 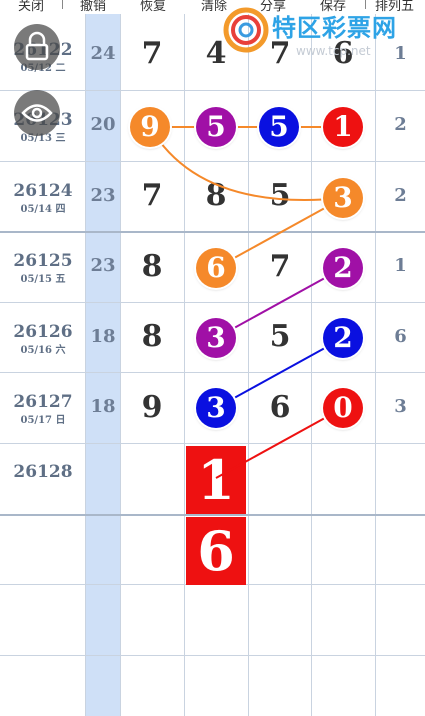 What do you see at coordinates (31, 7) in the screenshot?
I see `close-button: 关闭` at bounding box center [31, 7].